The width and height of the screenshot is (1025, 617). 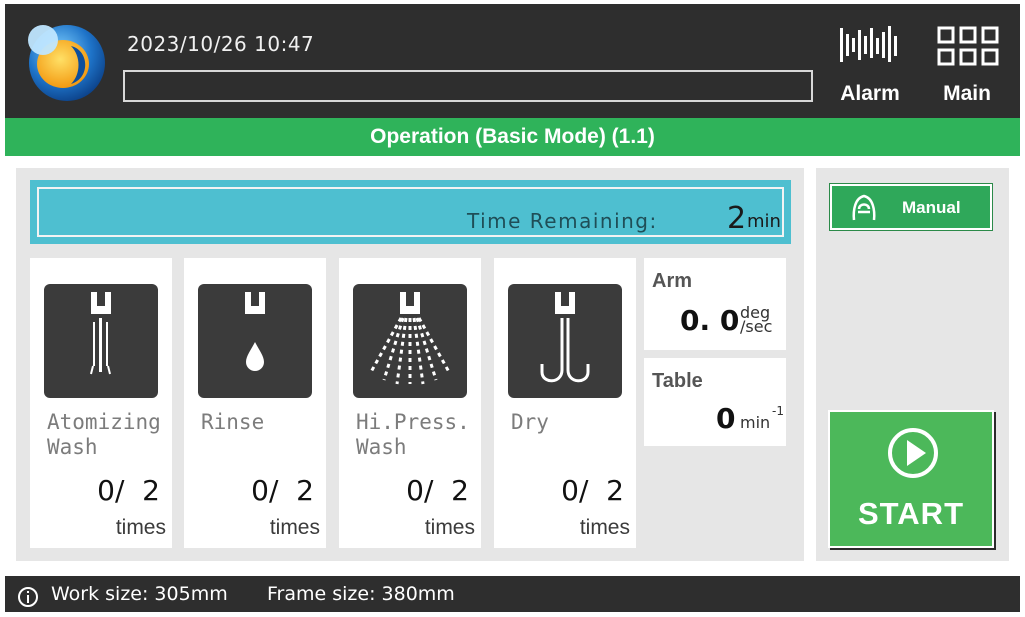 I want to click on step-card-atomizing-wash: Atomizing Wash 0/ 2 times, so click(x=101, y=403).